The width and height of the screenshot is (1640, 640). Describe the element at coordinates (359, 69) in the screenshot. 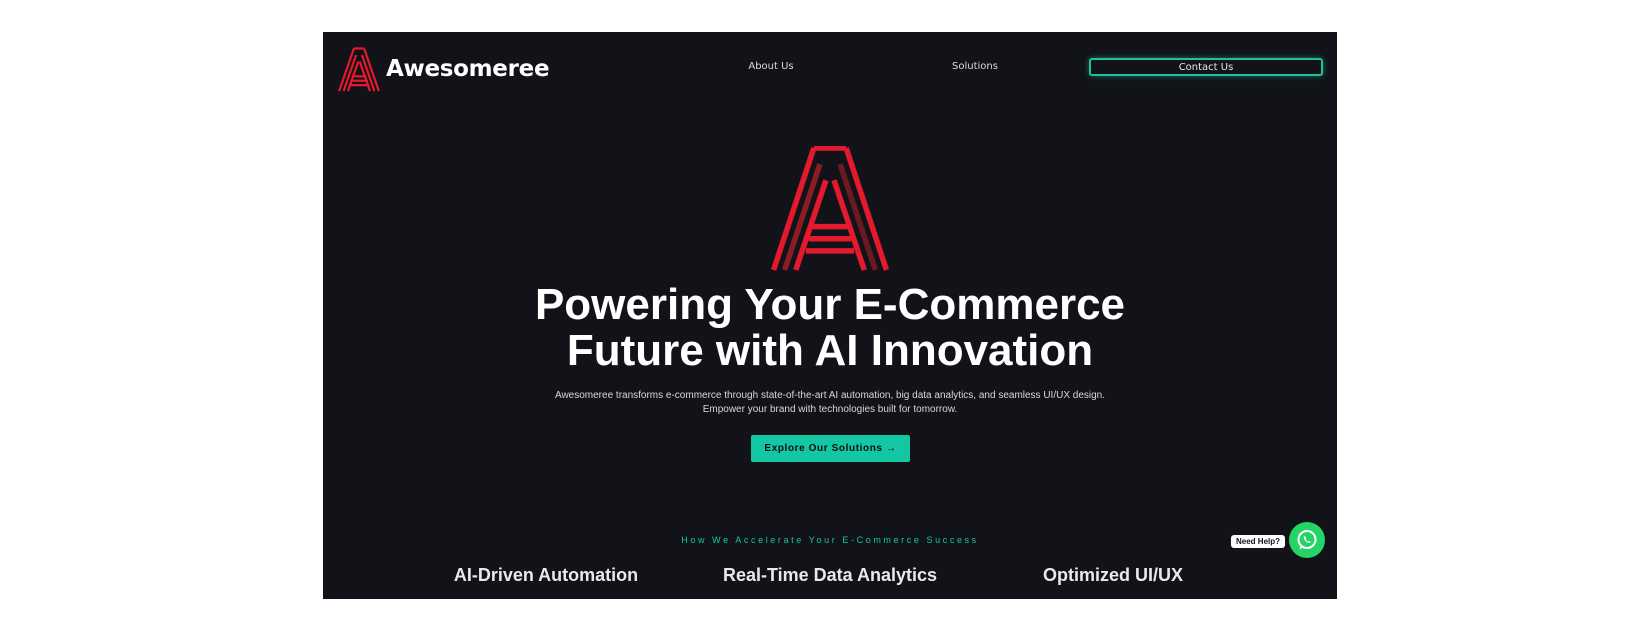

I see `awesomeree-logo-icon` at that location.